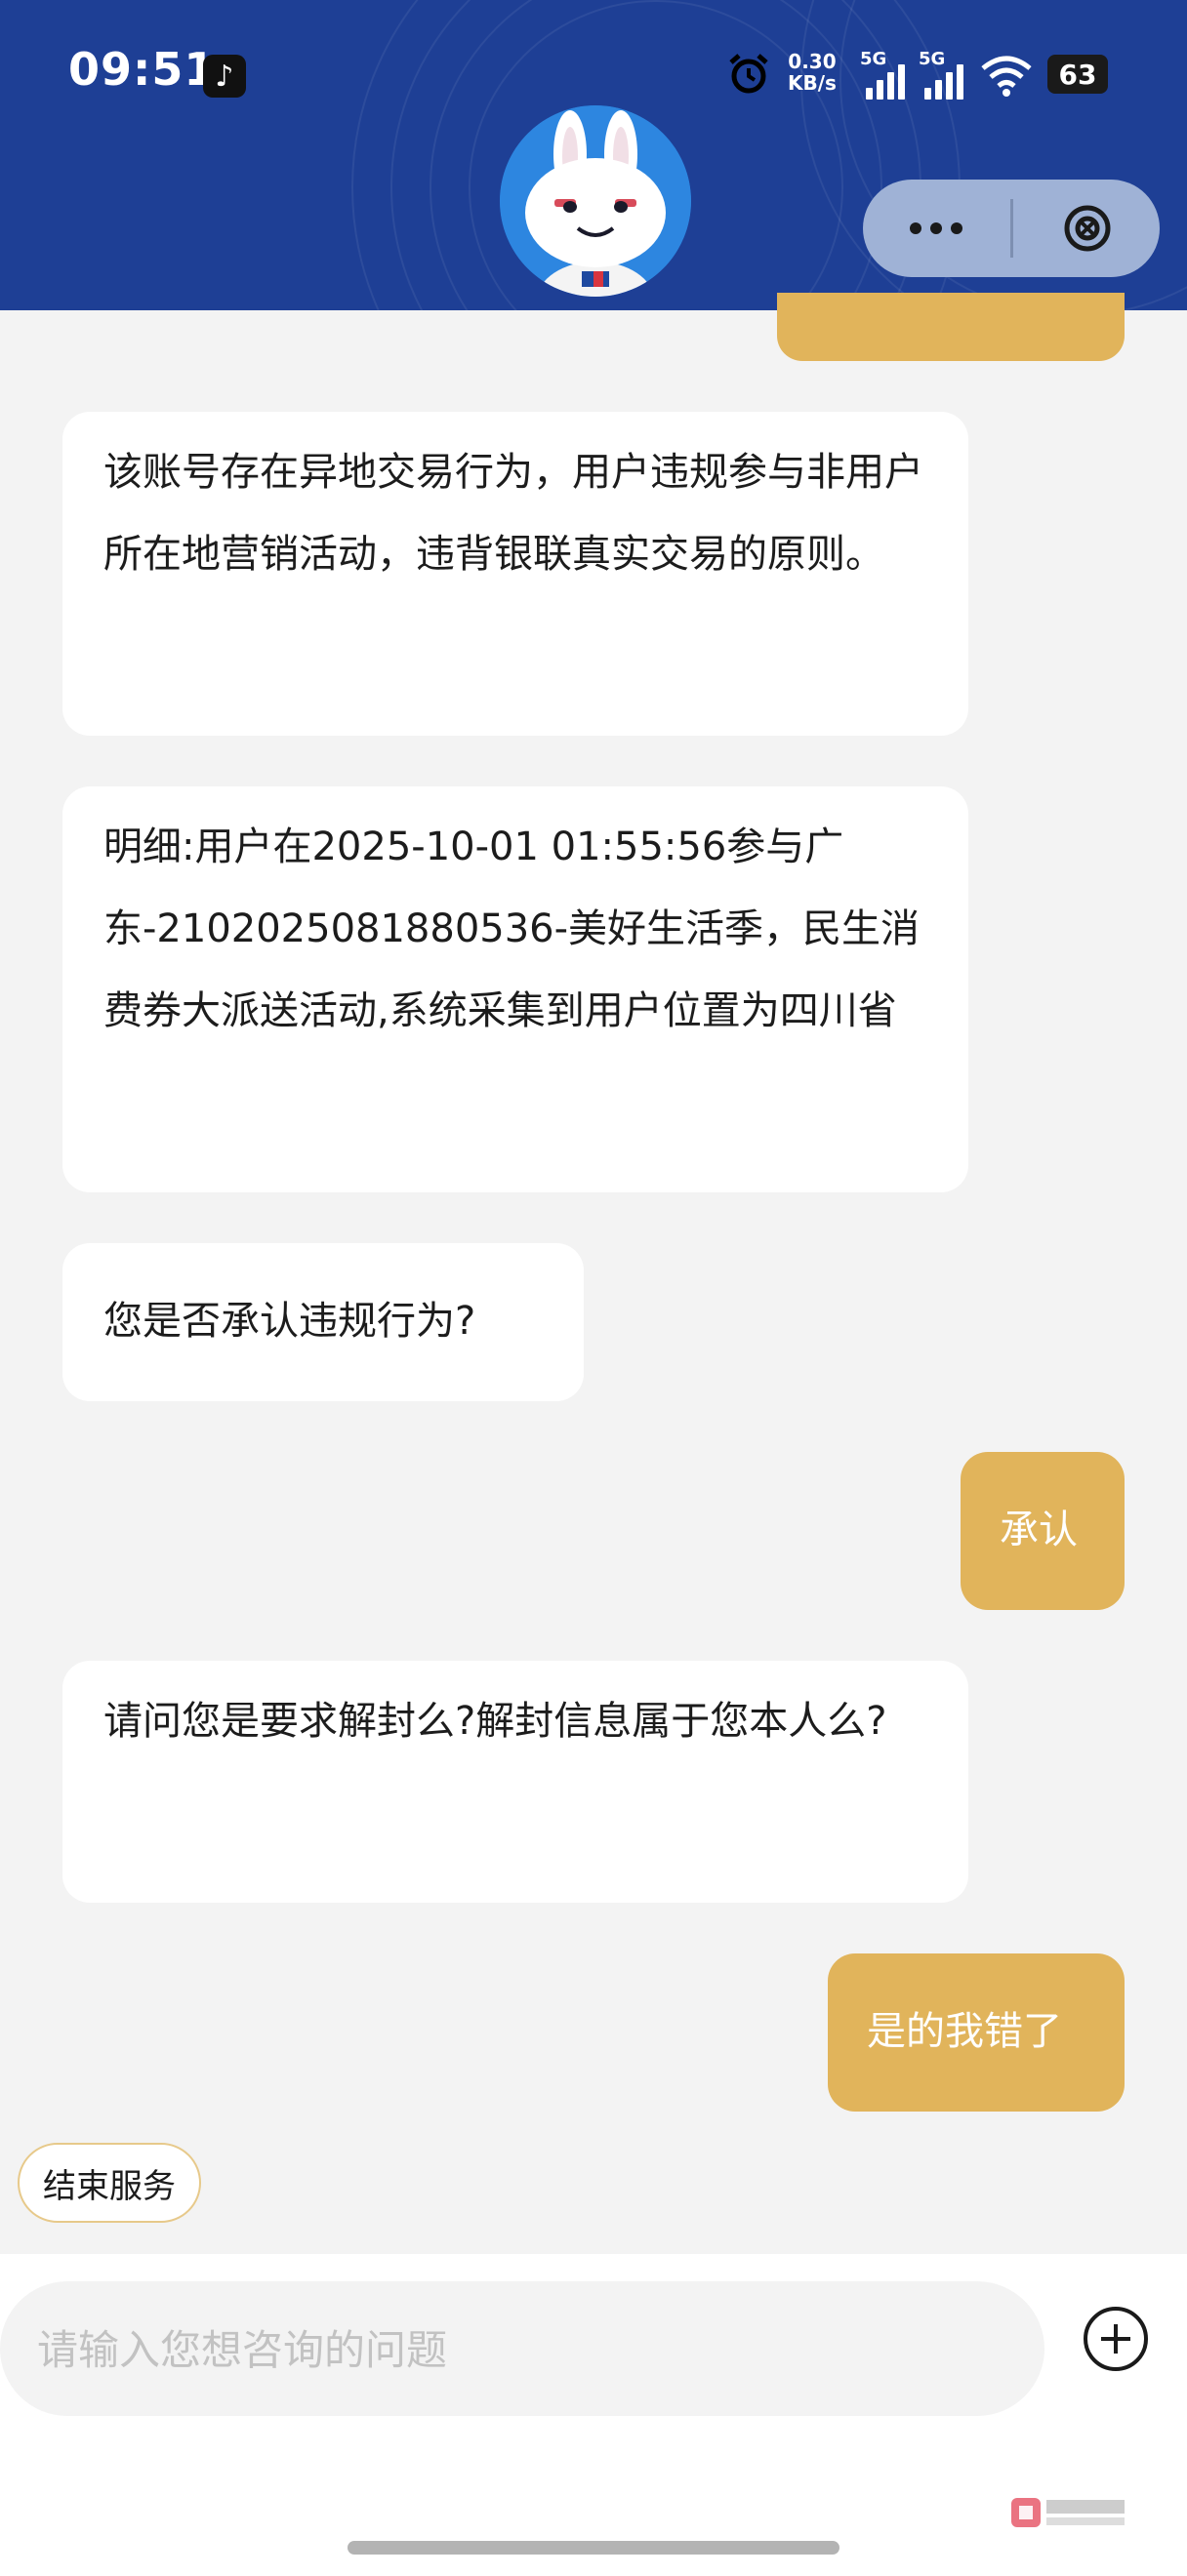 The height and width of the screenshot is (2576, 1187). What do you see at coordinates (495, 1721) in the screenshot?
I see `bot-message-text: 请问您是要求解封么?解封信息属于您本人么?` at bounding box center [495, 1721].